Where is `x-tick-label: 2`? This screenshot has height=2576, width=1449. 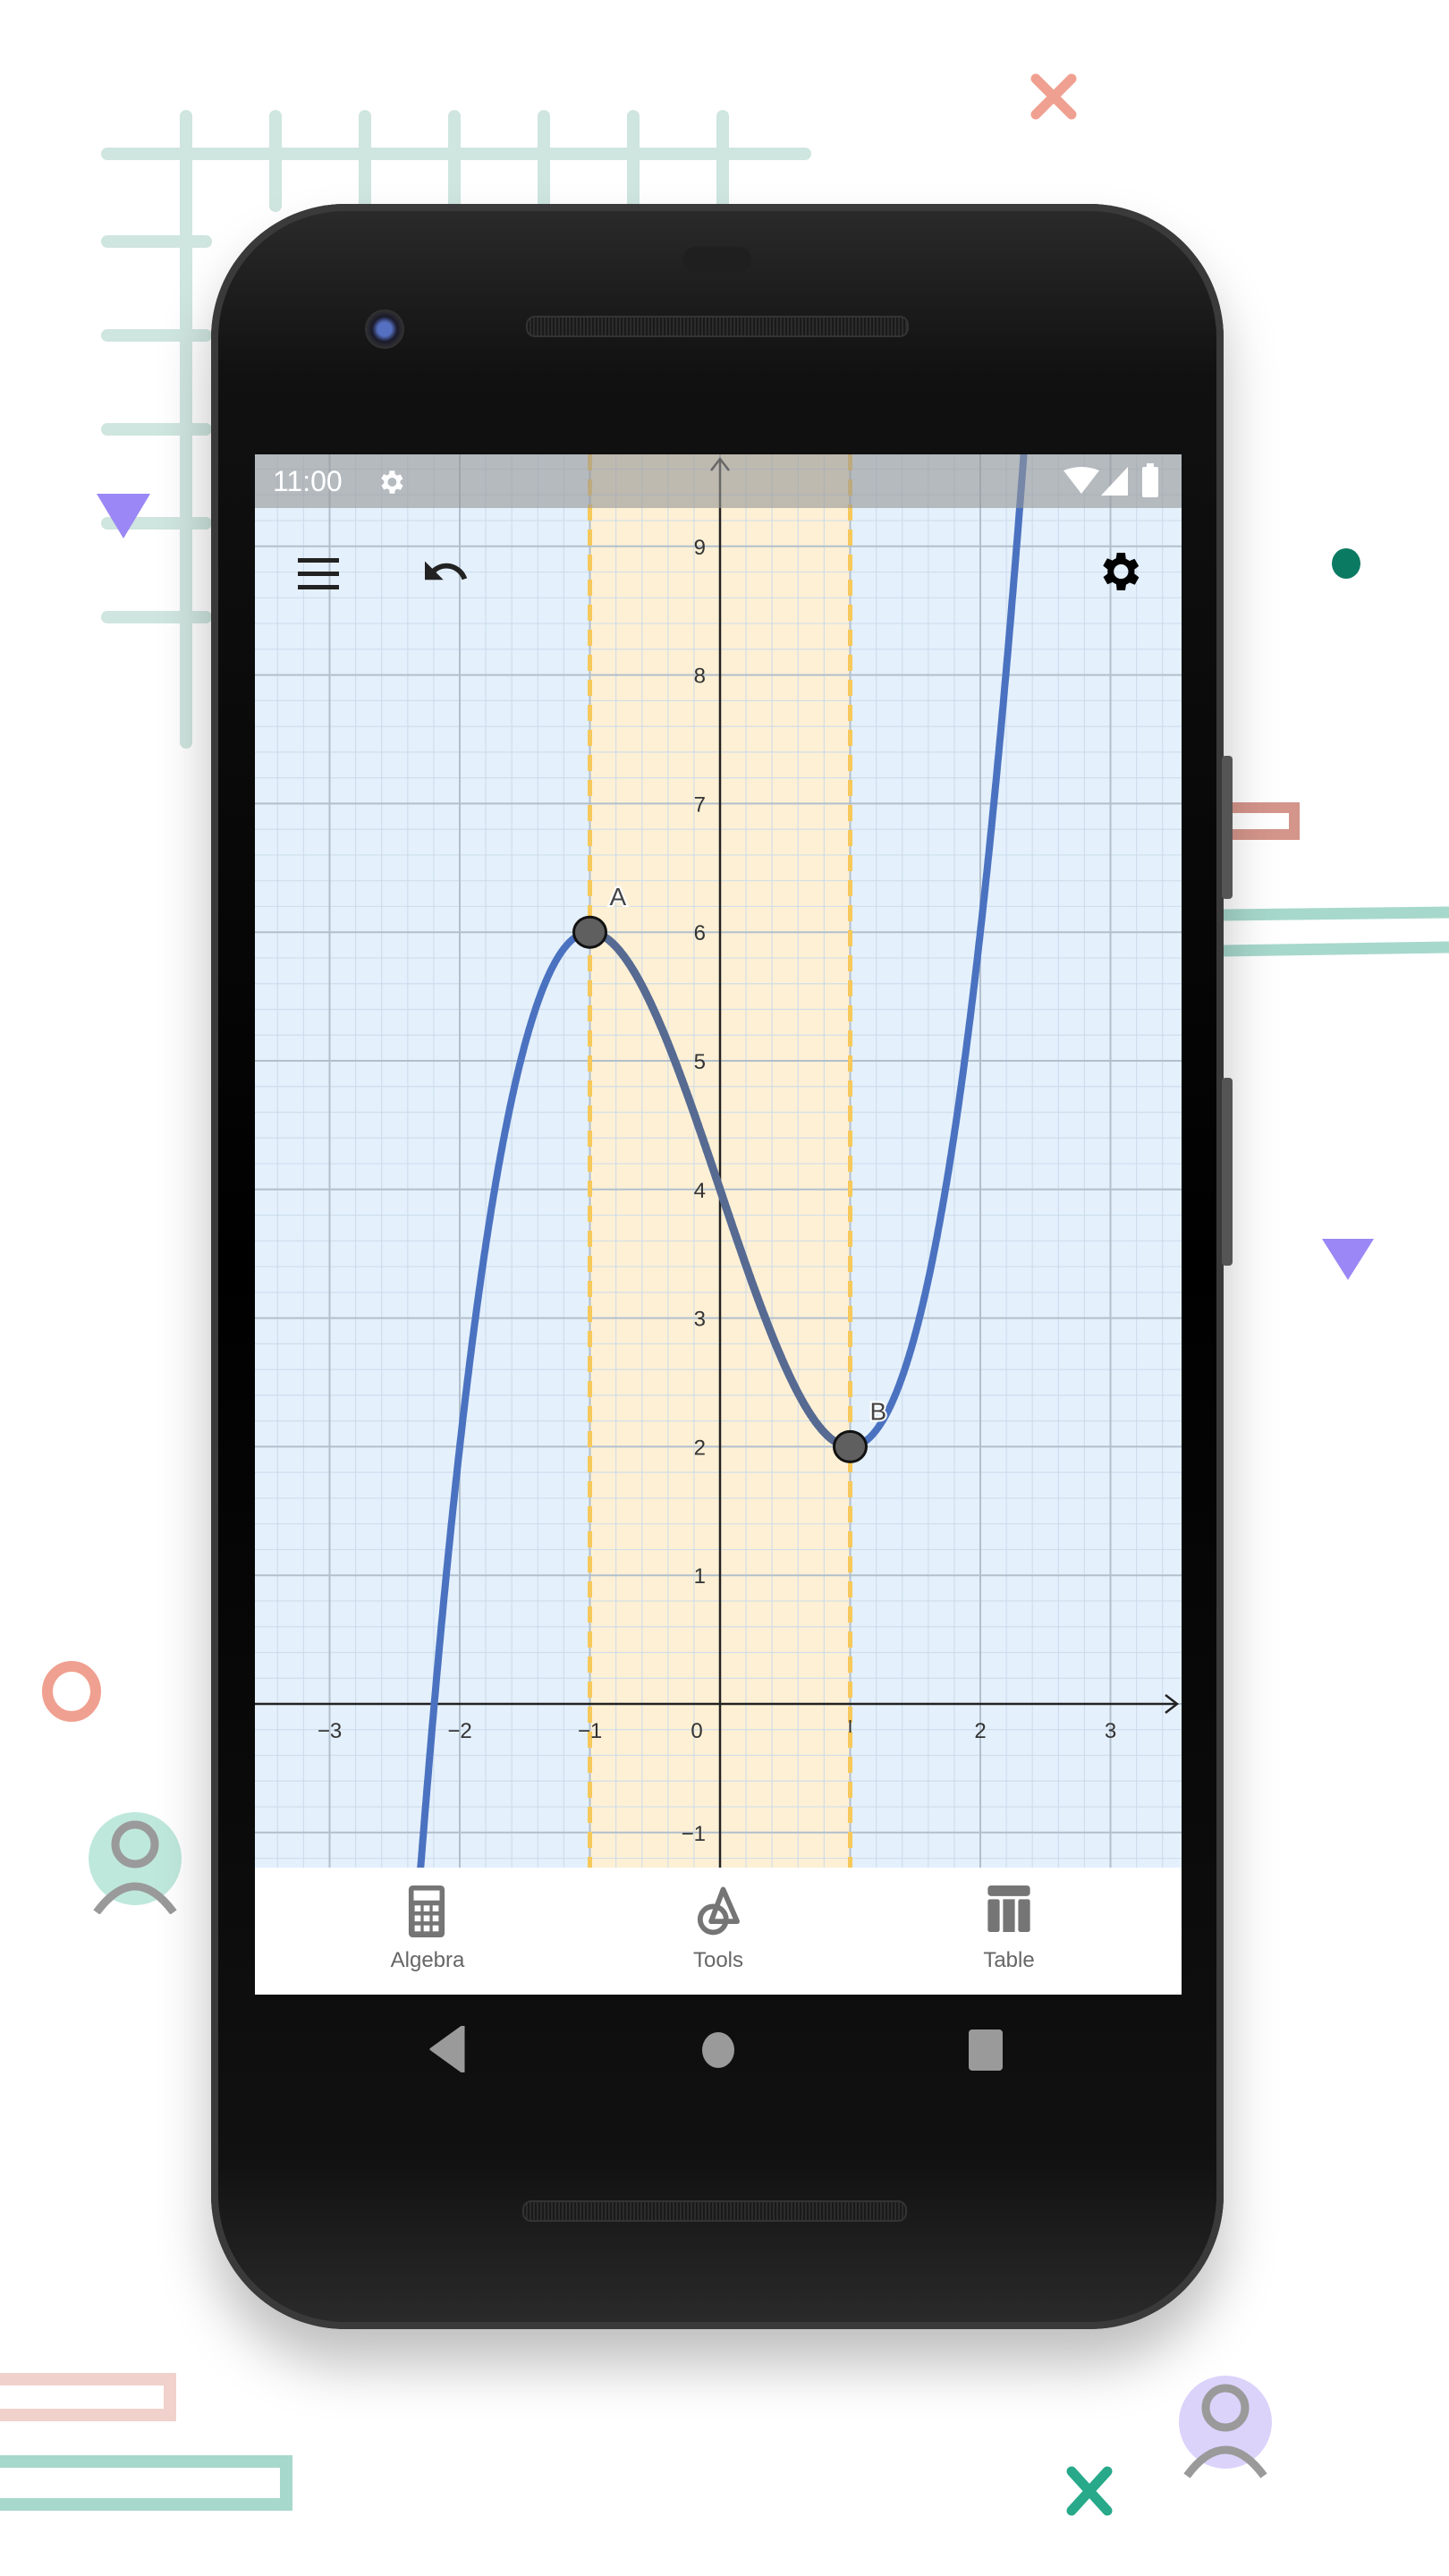 x-tick-label: 2 is located at coordinates (980, 1731).